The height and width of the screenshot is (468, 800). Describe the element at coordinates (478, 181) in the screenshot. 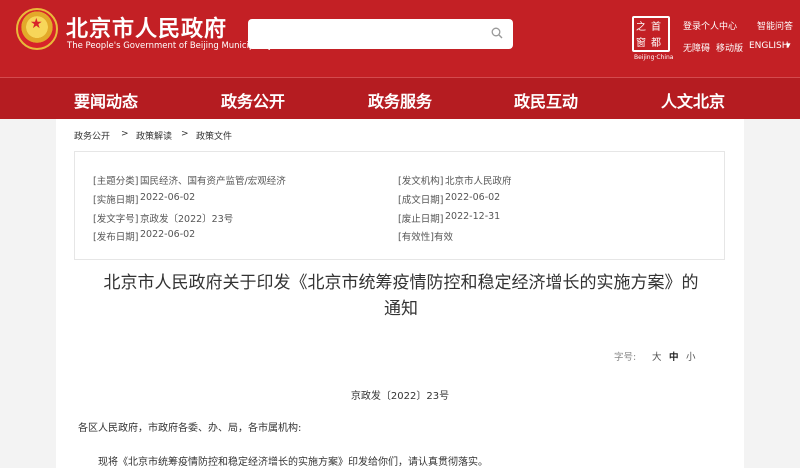

I see `meta-value: 北京市人民政府` at that location.